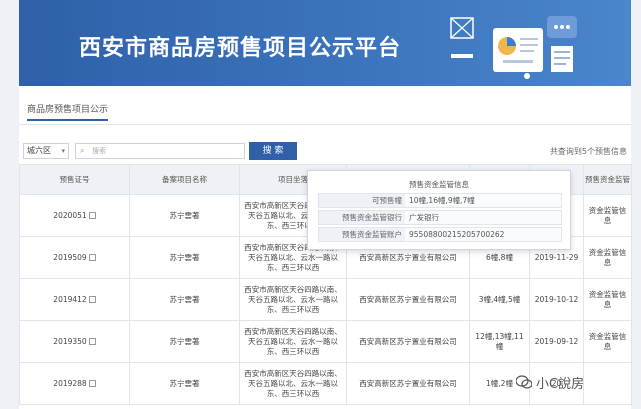 This screenshot has height=409, width=641. I want to click on popup-row: 可预售幢 10幢,16幢,9幢,7幢, so click(440, 200).